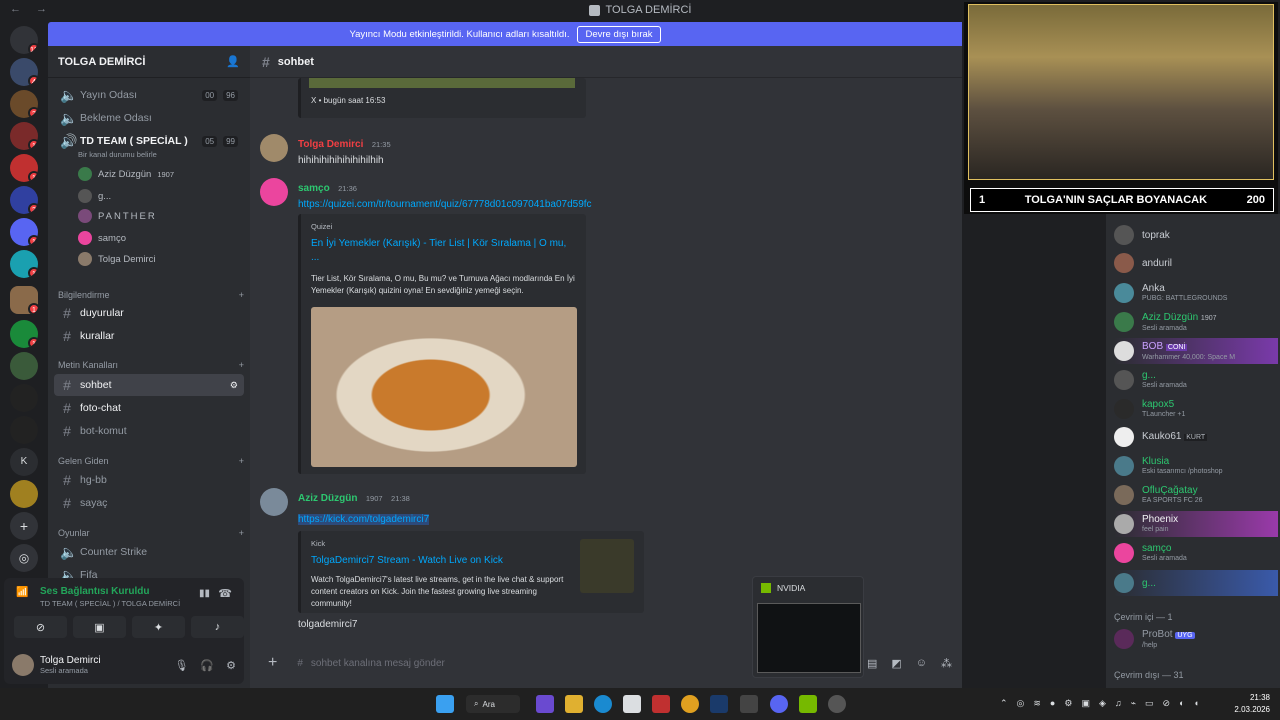  Describe the element at coordinates (779, 704) in the screenshot. I see `discord-icon` at that location.